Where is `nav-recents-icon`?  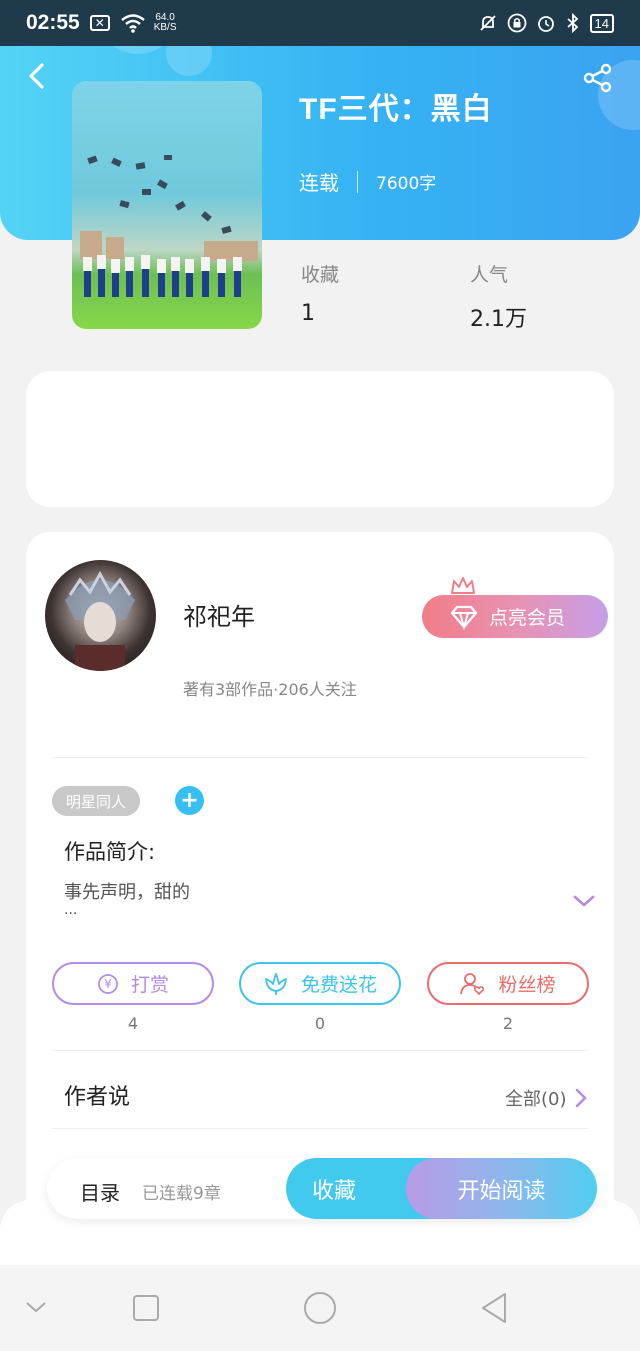 nav-recents-icon is located at coordinates (146, 1308).